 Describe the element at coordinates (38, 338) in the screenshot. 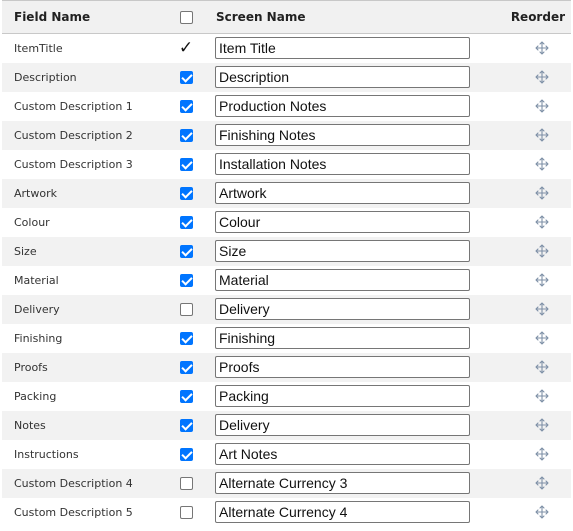

I see `field-name: Finishing` at that location.